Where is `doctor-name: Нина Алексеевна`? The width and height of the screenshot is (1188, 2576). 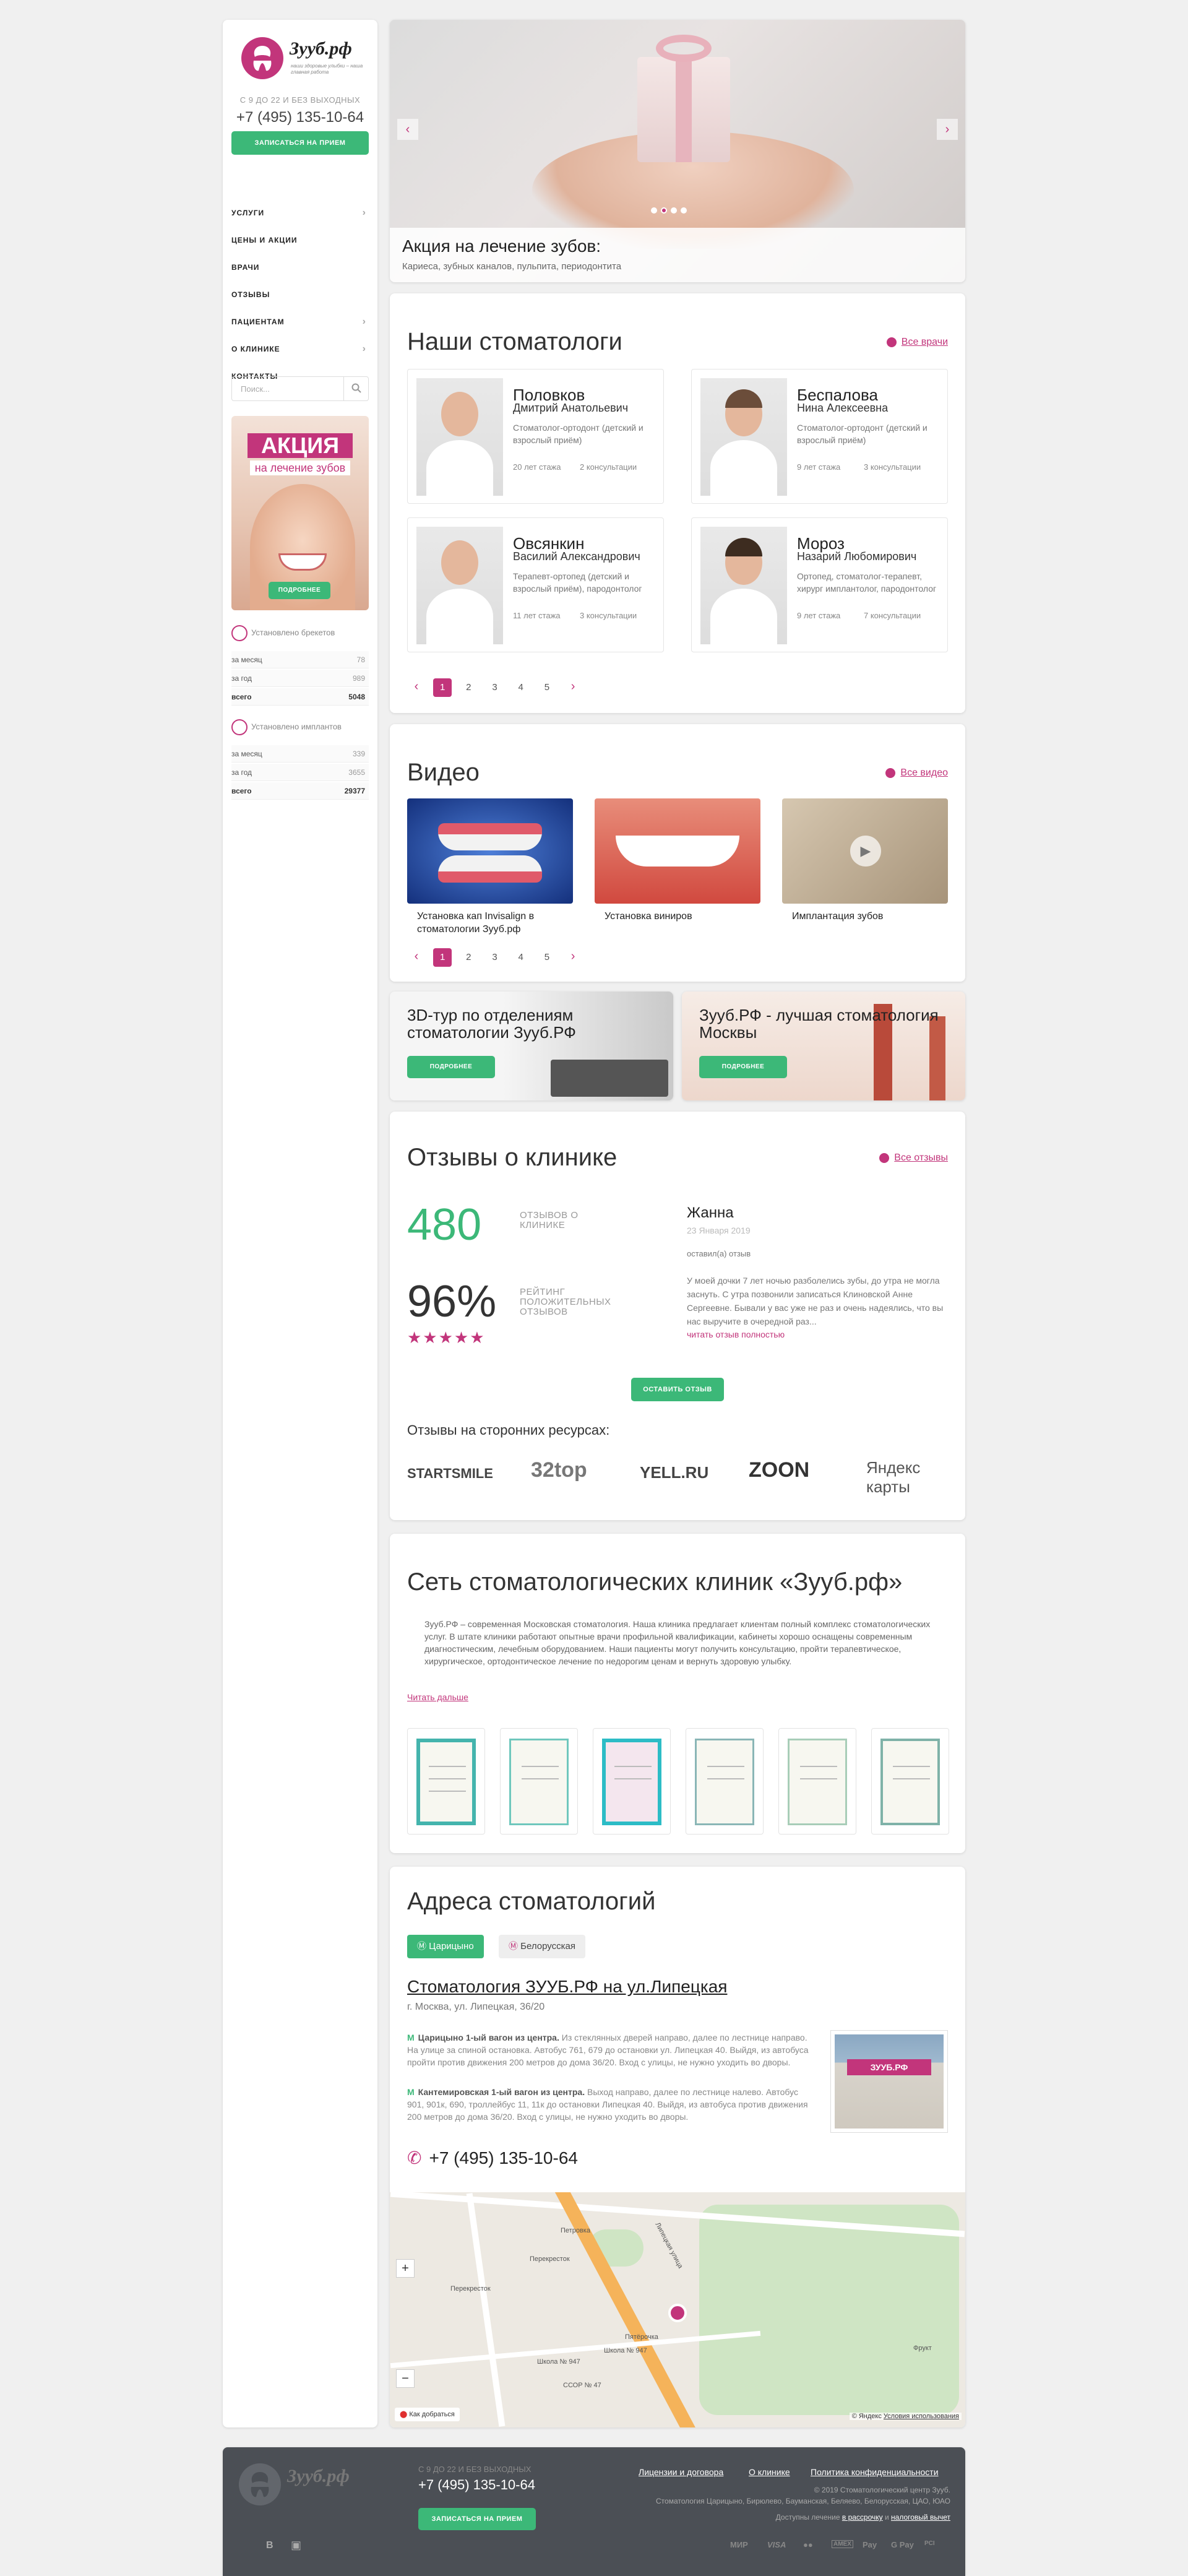 doctor-name: Нина Алексеевна is located at coordinates (843, 408).